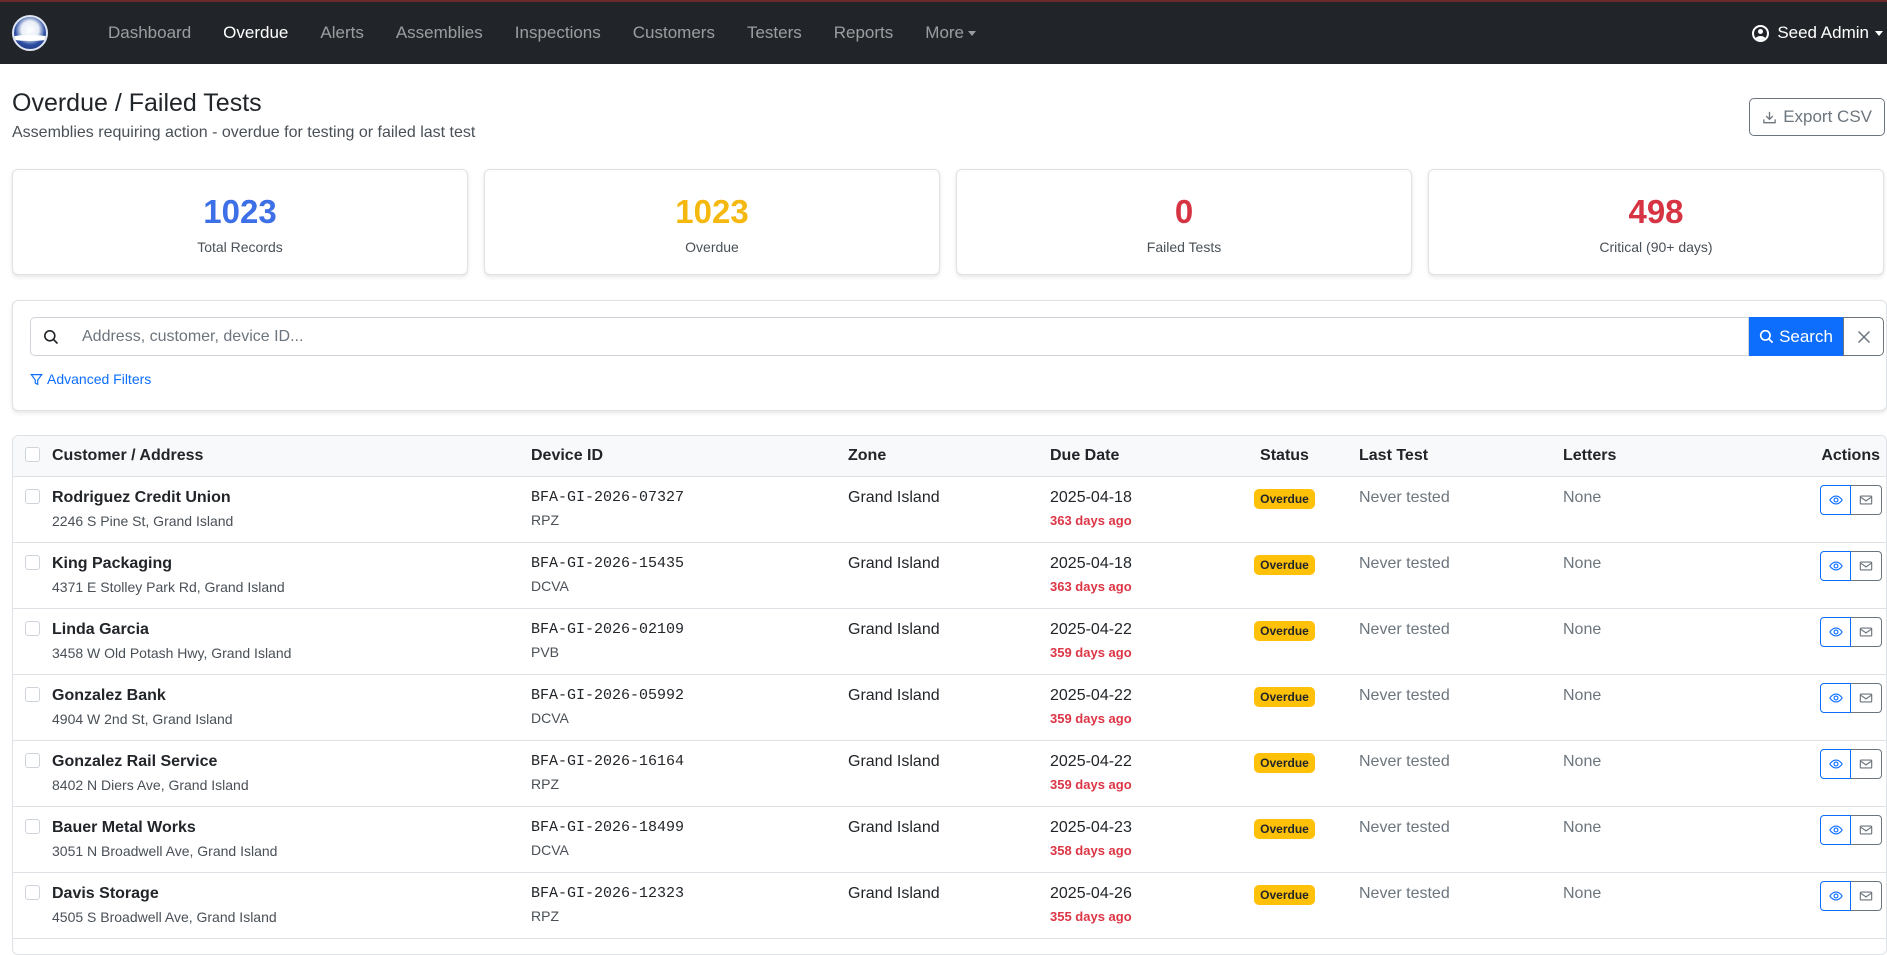  I want to click on clear-search-button, so click(1863, 336).